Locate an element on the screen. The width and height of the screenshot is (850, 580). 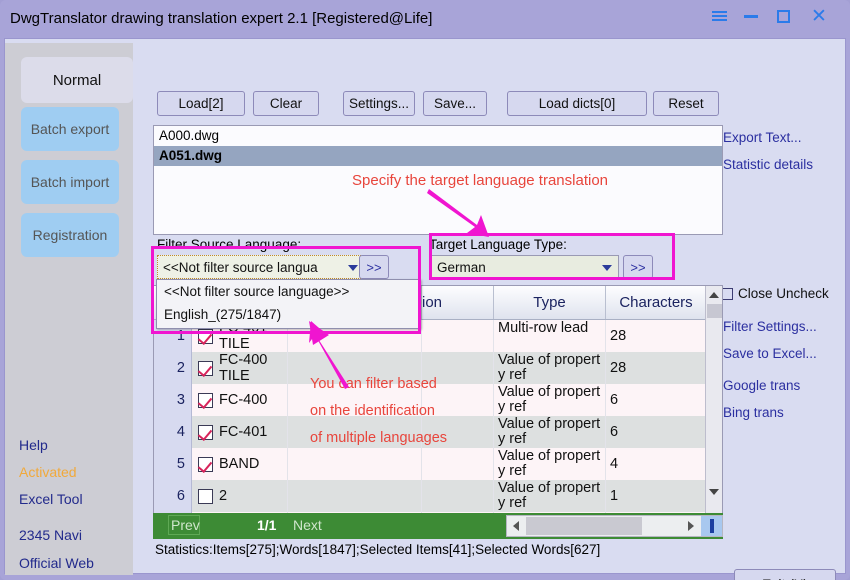
close-icon: ✕ is located at coordinates (819, 16).